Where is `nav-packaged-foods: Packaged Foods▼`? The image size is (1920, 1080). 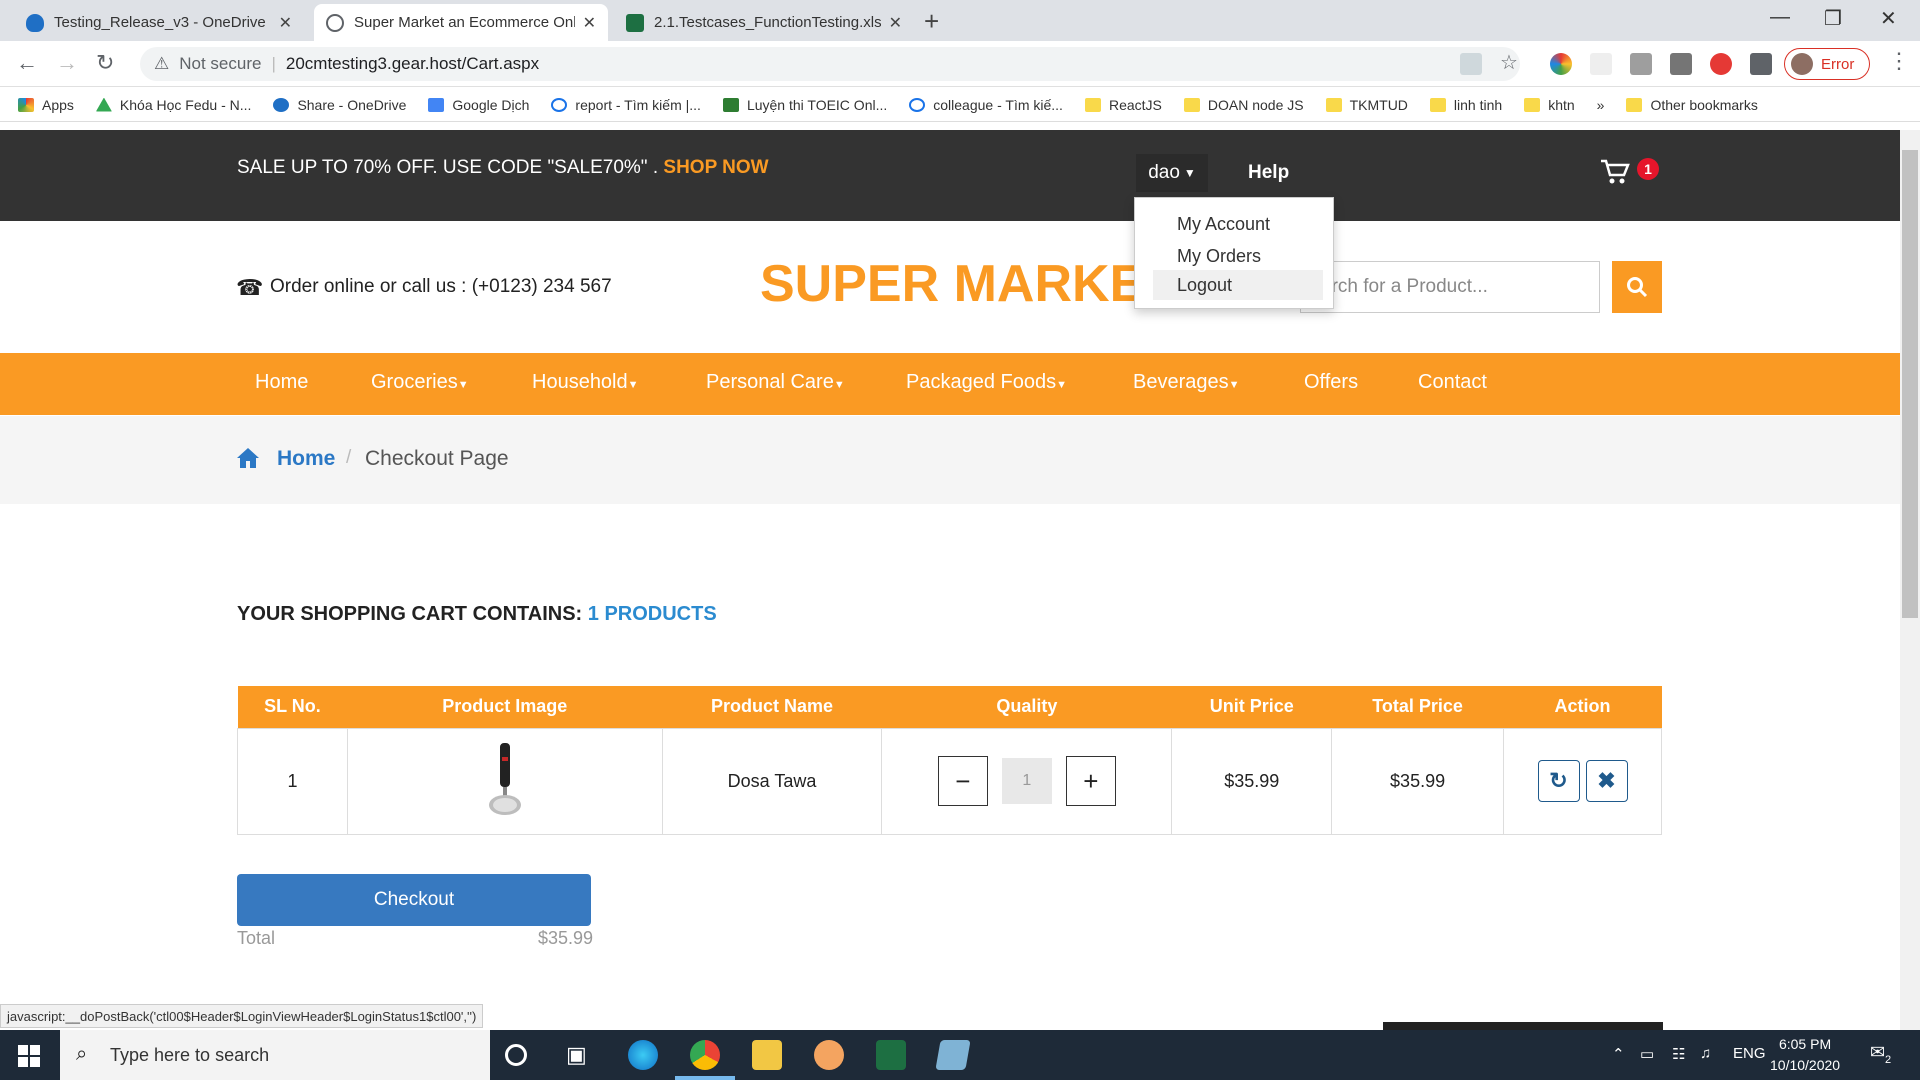
nav-packaged-foods: Packaged Foods▼ is located at coordinates (986, 382).